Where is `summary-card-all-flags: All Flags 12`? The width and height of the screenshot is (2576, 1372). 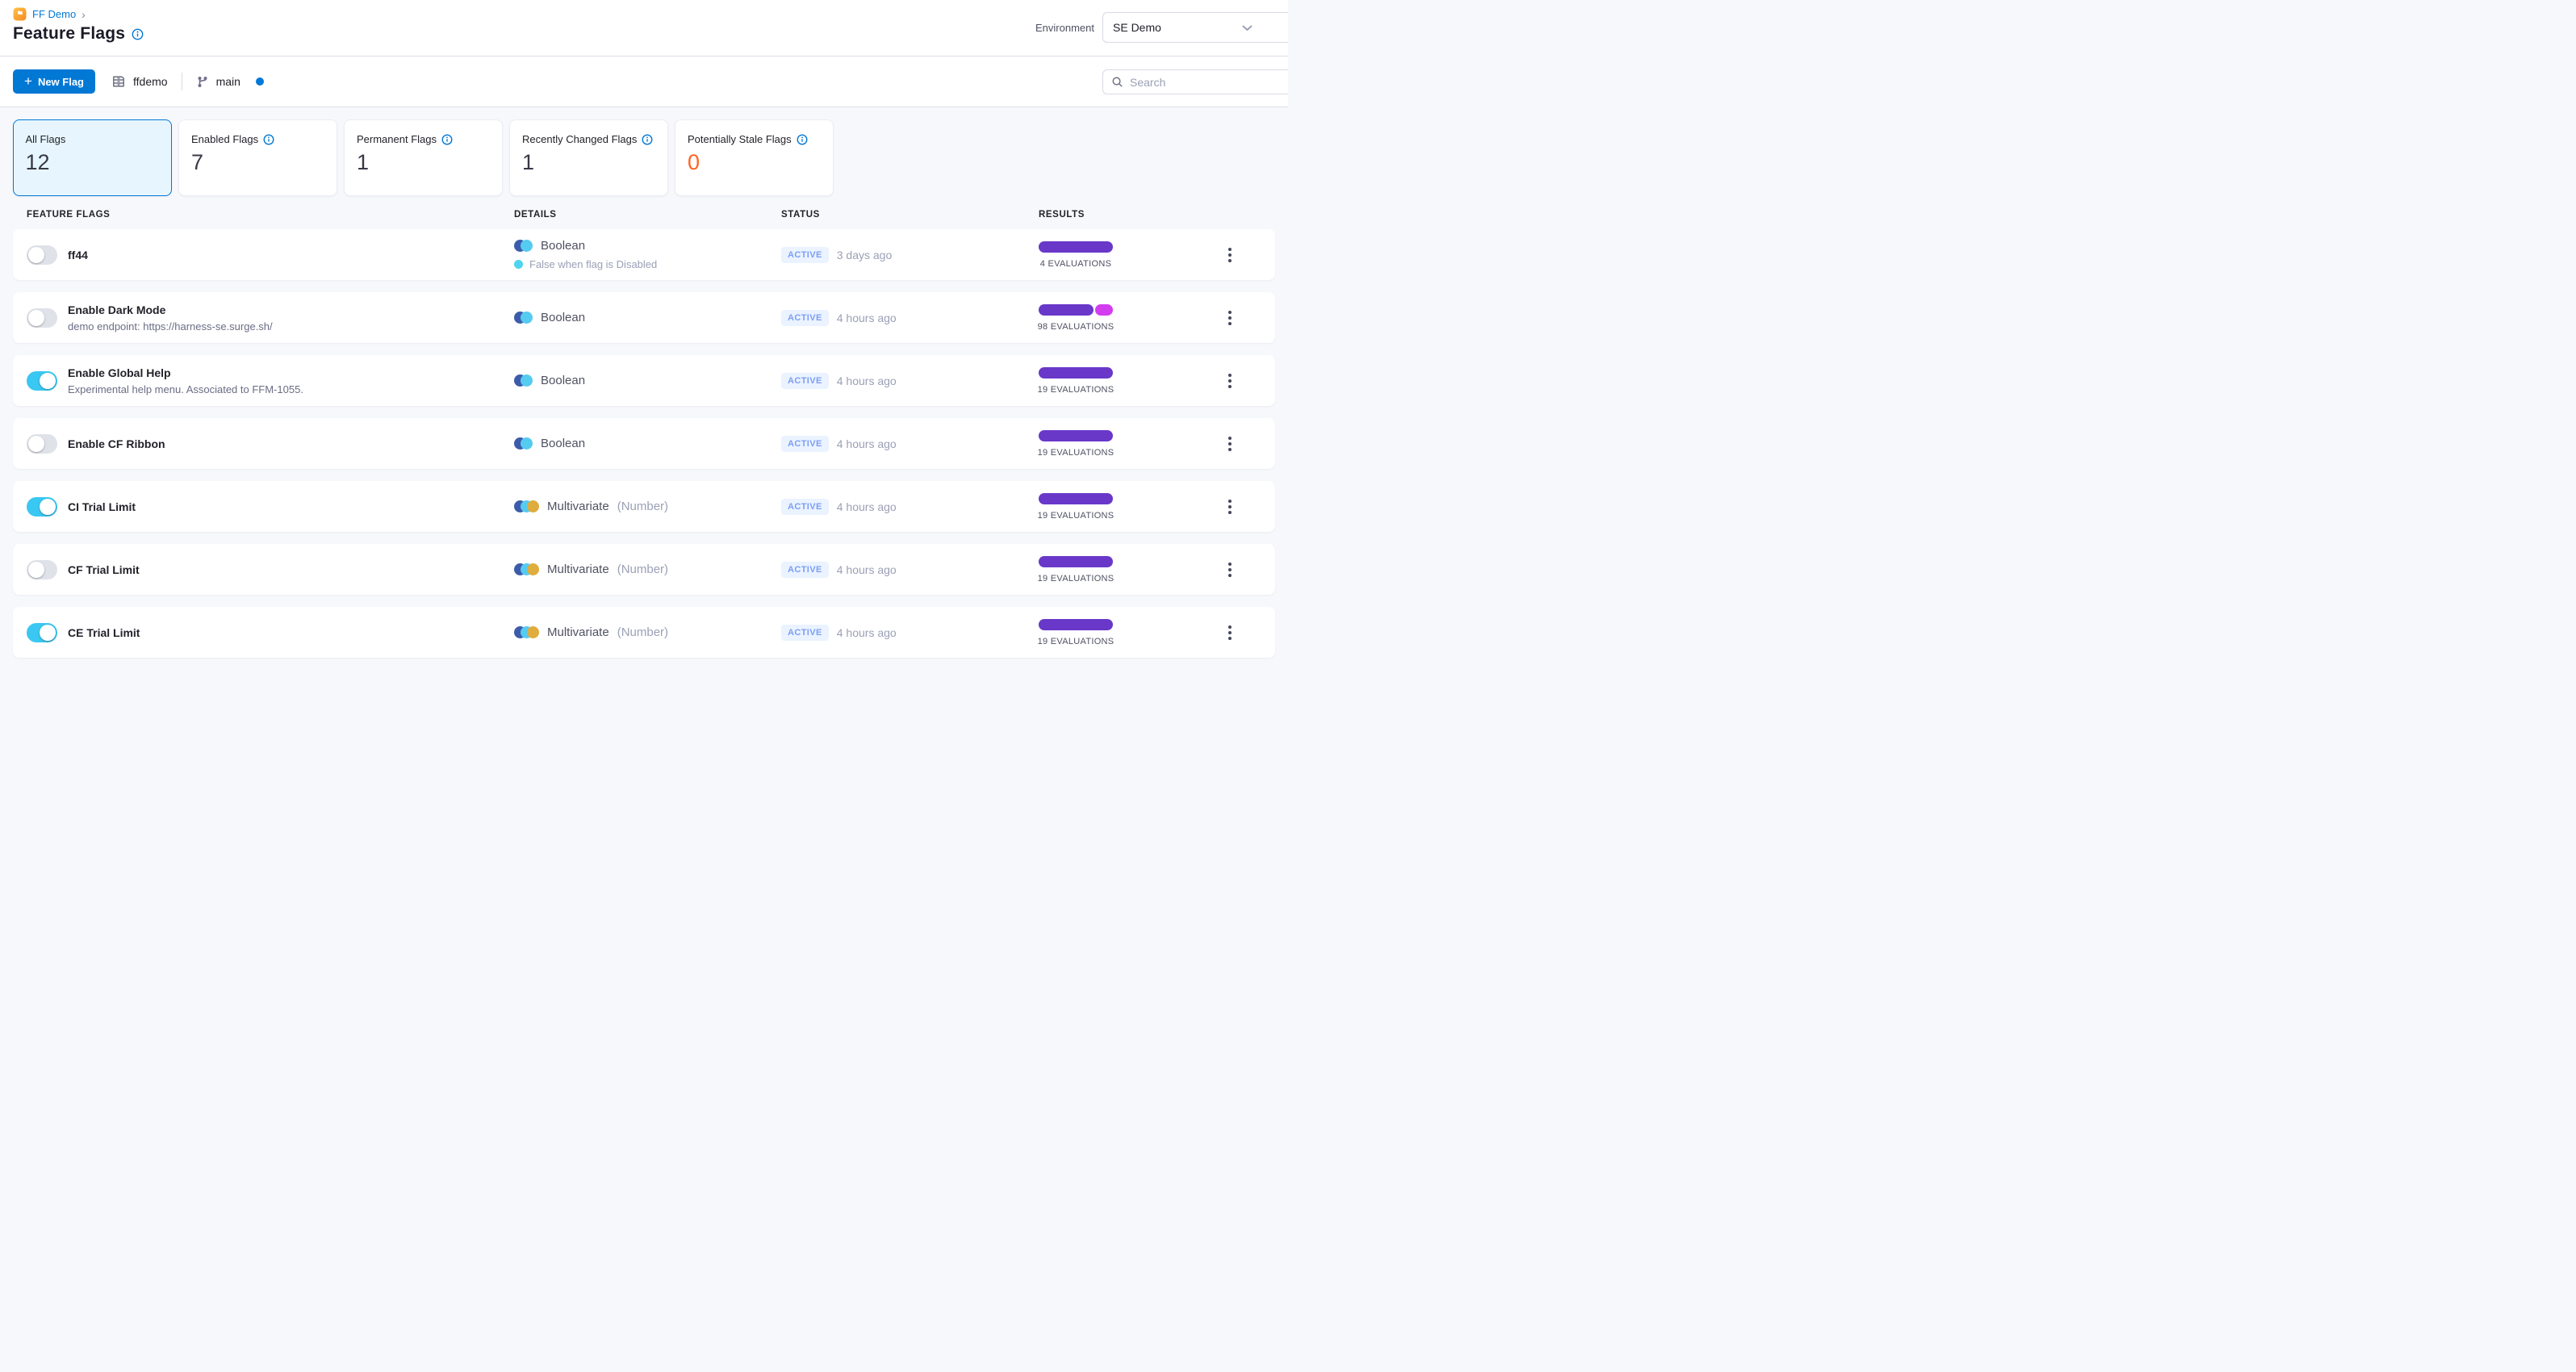
summary-card-all-flags: All Flags 12 is located at coordinates (92, 157).